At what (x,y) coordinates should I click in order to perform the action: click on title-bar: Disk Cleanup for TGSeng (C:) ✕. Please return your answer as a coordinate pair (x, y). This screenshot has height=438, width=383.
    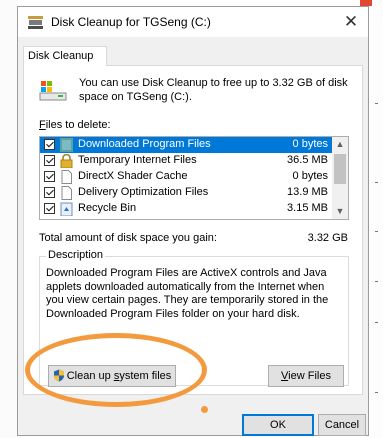
    Looking at the image, I should click on (193, 22).